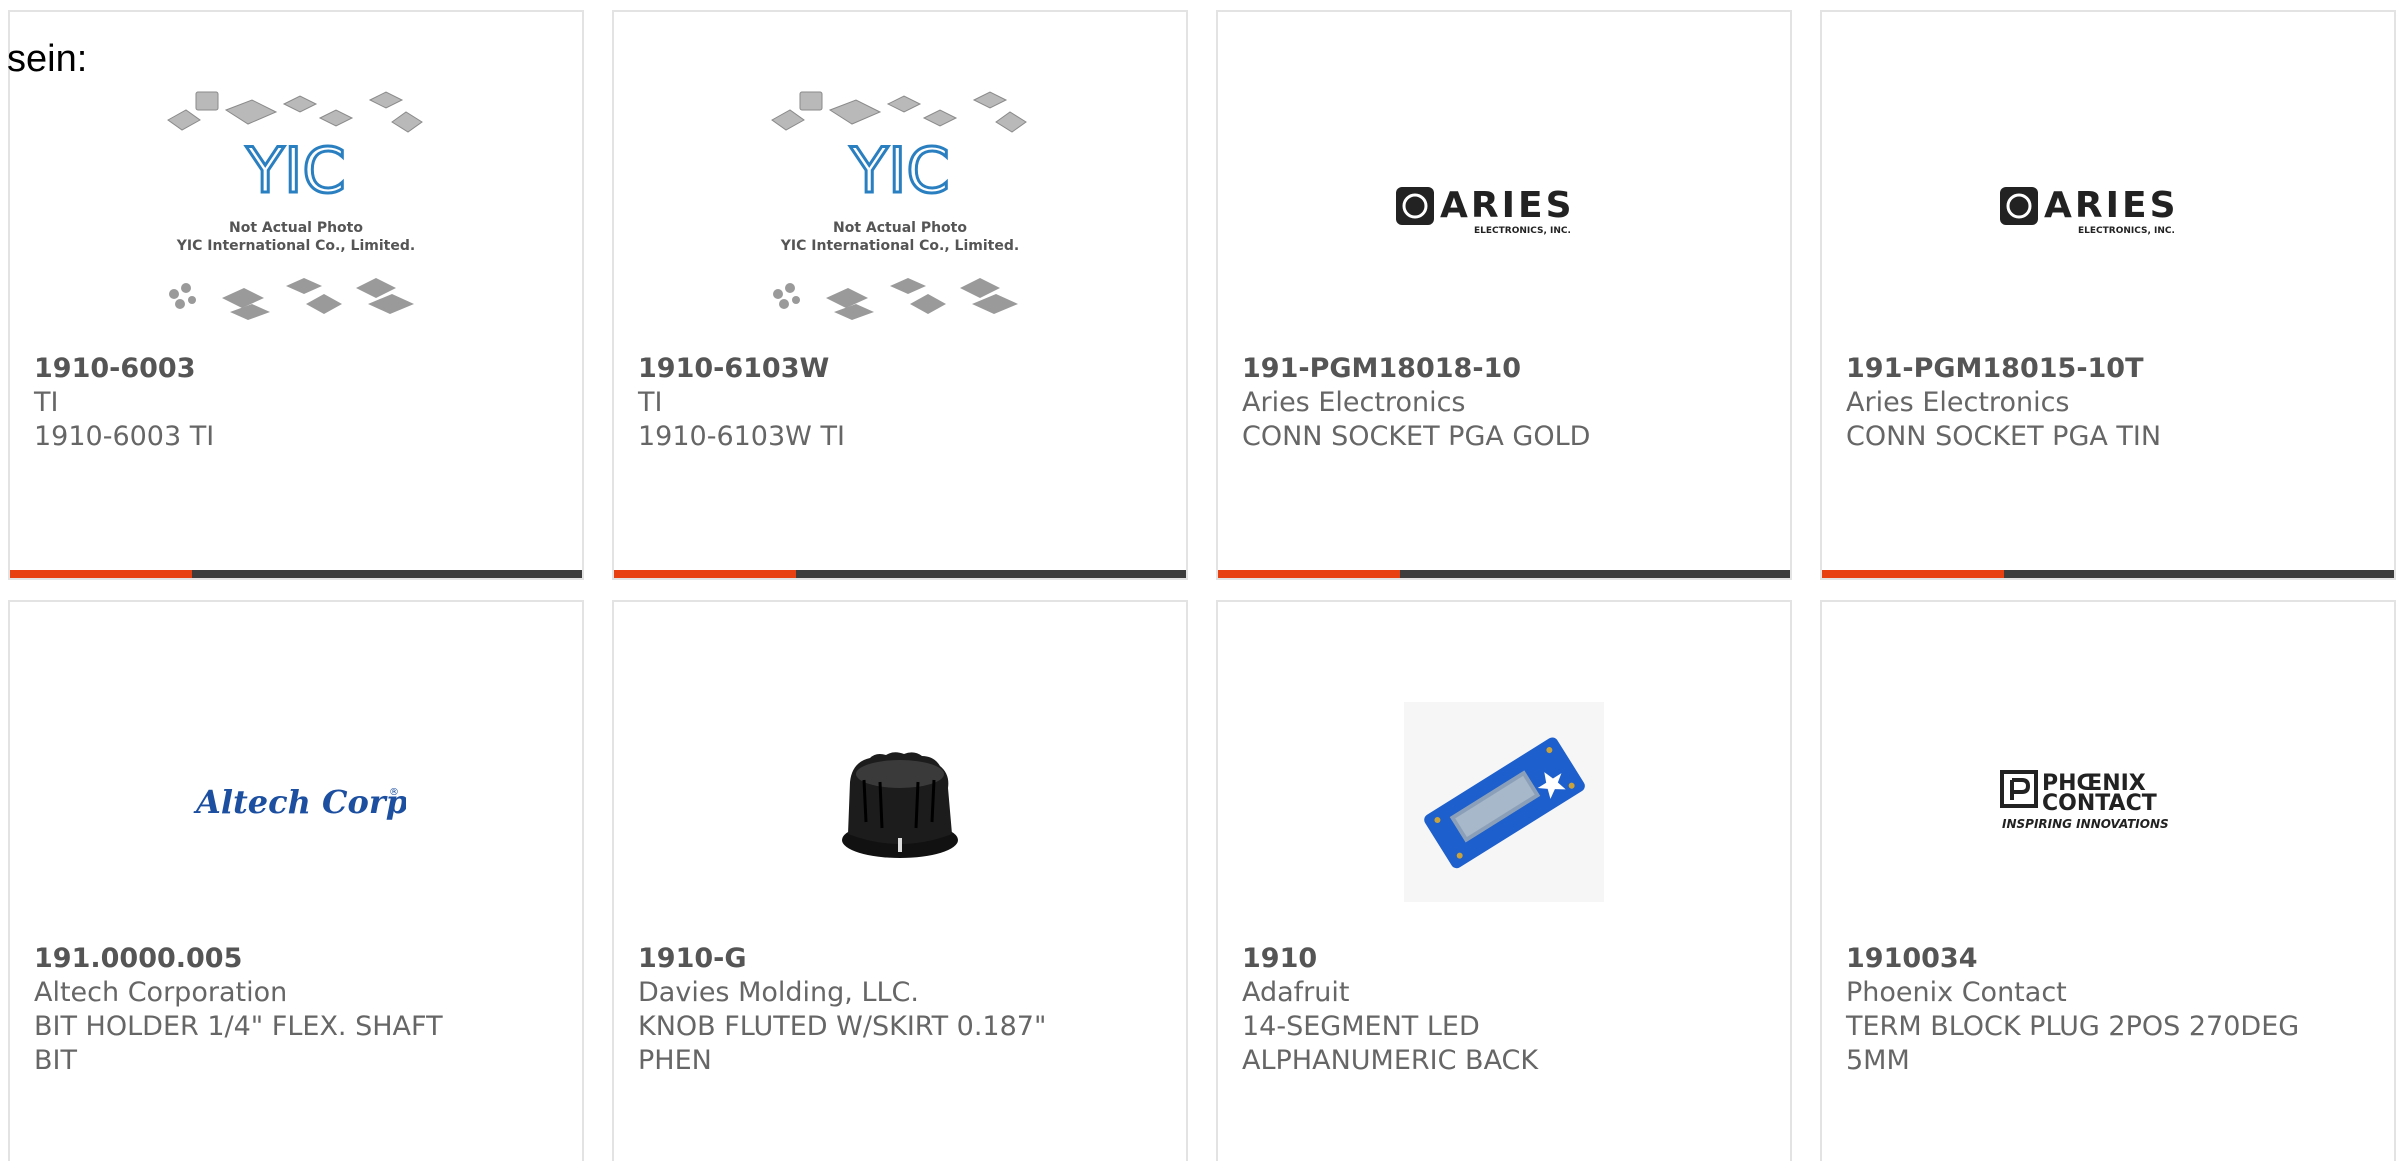 This screenshot has width=2400, height=1161. What do you see at coordinates (900, 369) in the screenshot?
I see `part-number: 1910-6103W` at bounding box center [900, 369].